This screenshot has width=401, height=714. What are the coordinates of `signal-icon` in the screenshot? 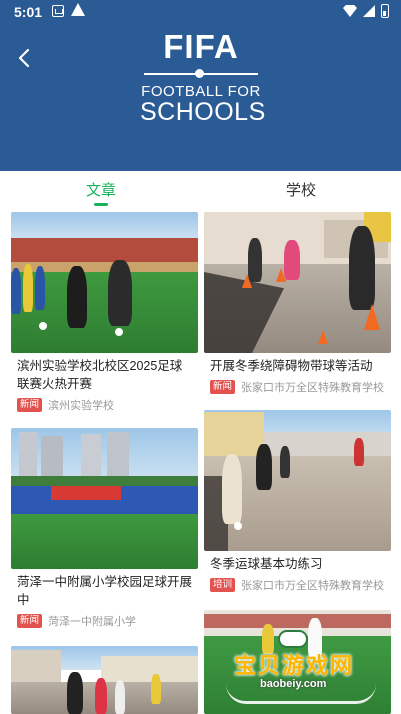 It's located at (369, 11).